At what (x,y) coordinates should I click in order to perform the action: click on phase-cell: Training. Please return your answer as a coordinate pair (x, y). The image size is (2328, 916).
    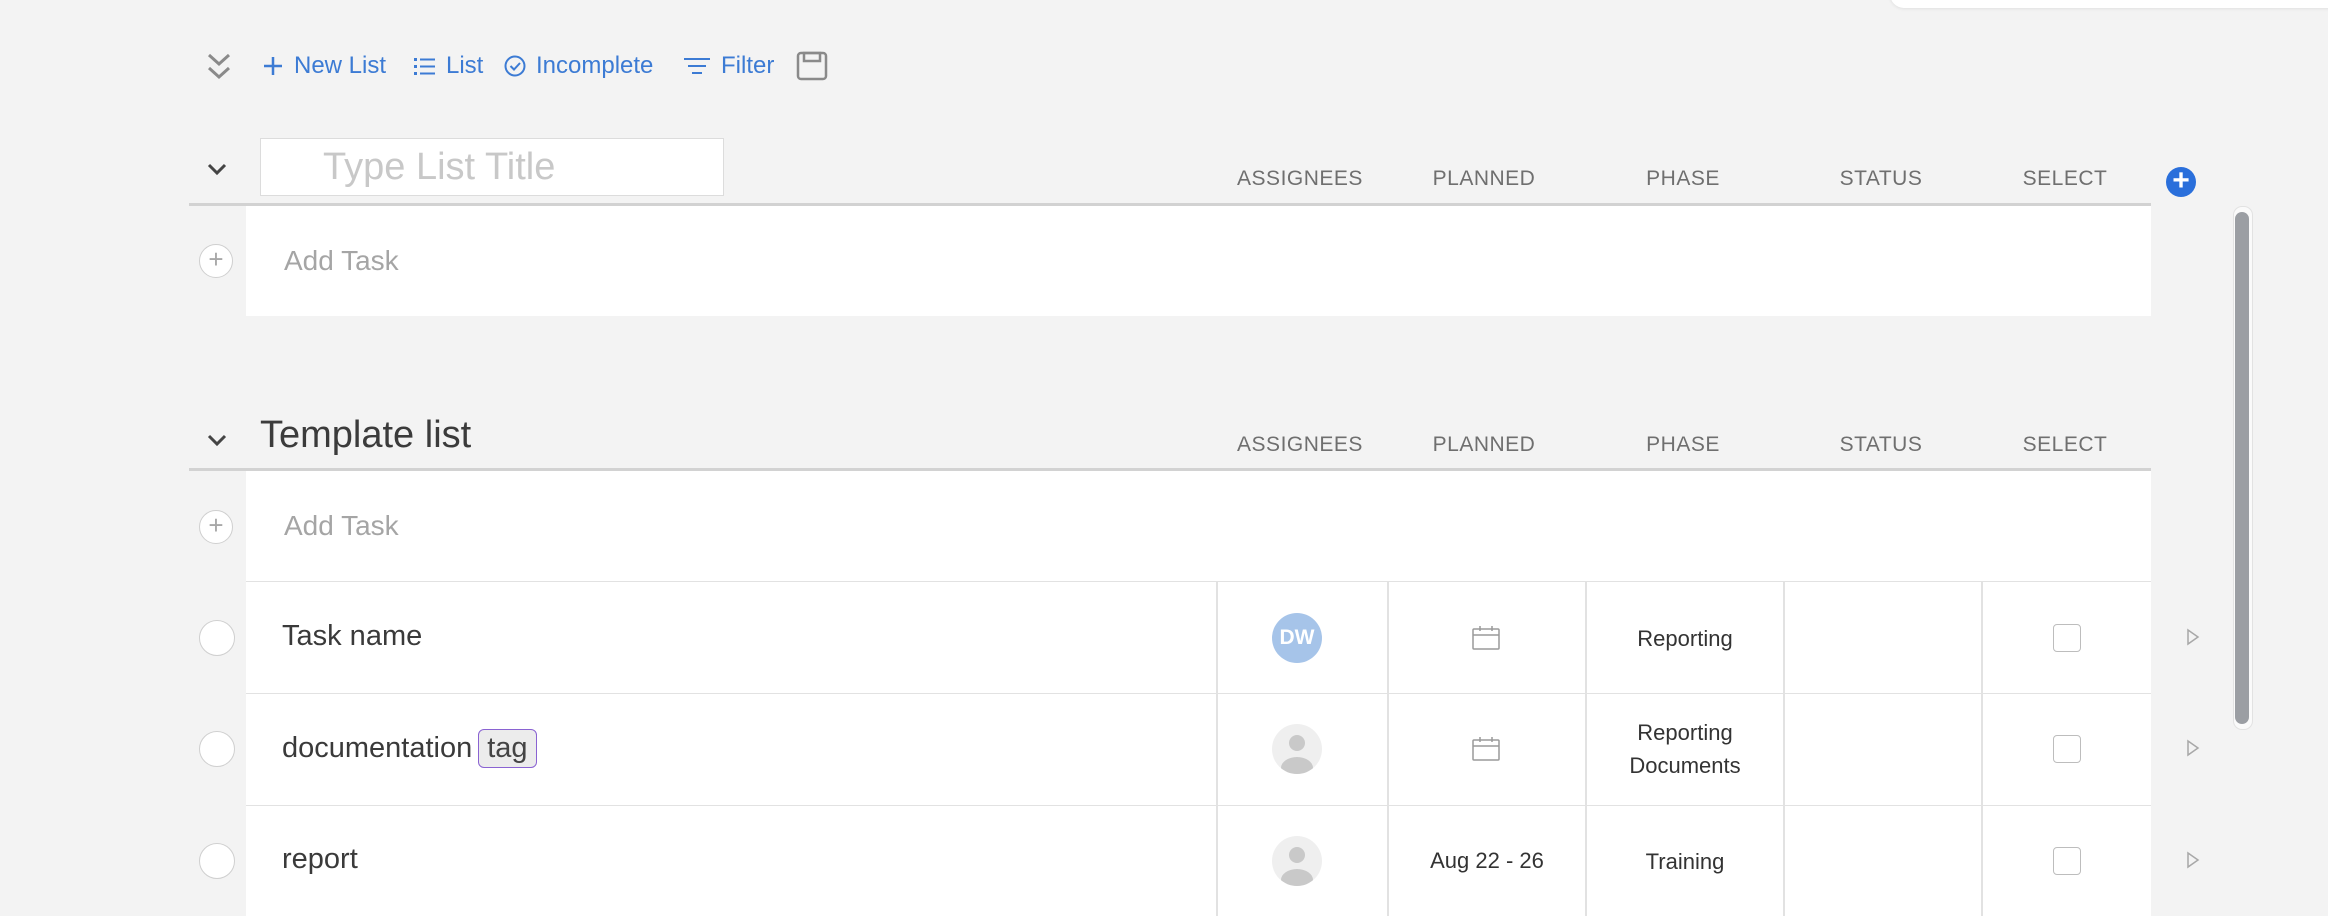
    Looking at the image, I should click on (1685, 861).